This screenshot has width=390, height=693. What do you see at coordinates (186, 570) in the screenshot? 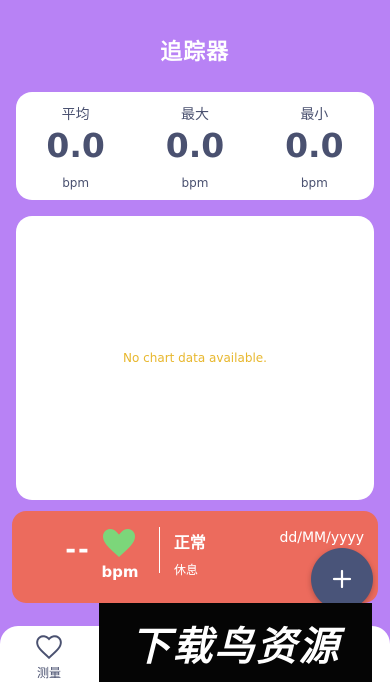
I see `state-text: 休息` at bounding box center [186, 570].